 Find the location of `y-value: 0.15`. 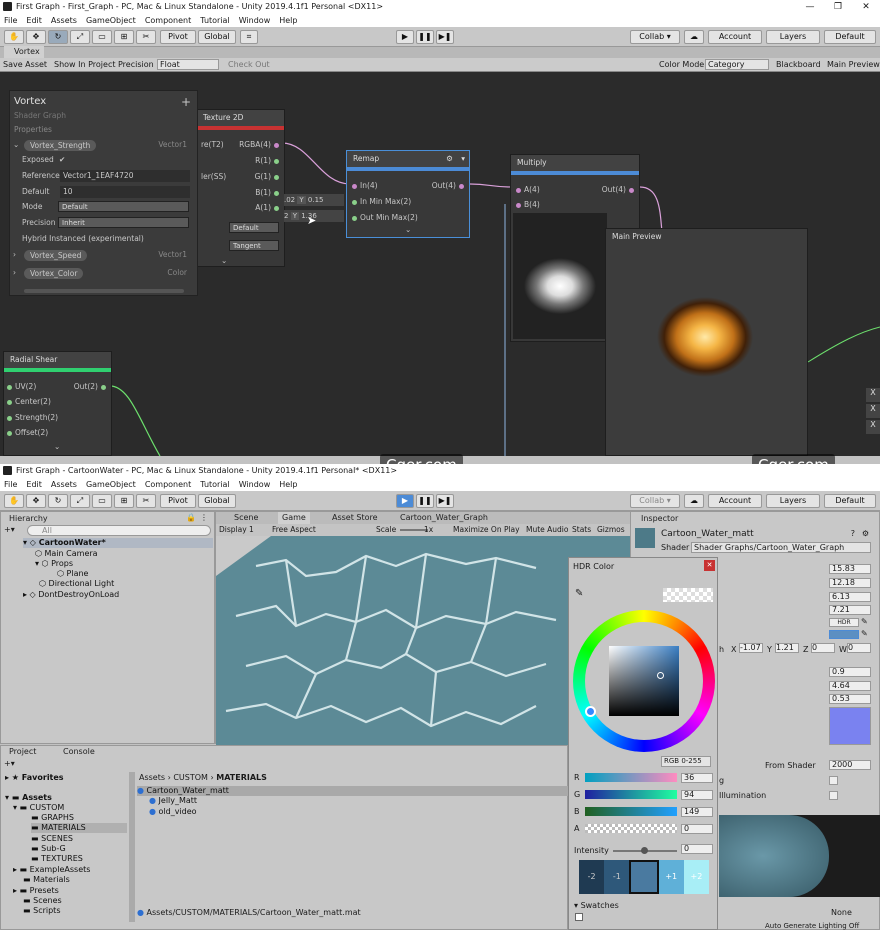

y-value: 0.15 is located at coordinates (316, 200).